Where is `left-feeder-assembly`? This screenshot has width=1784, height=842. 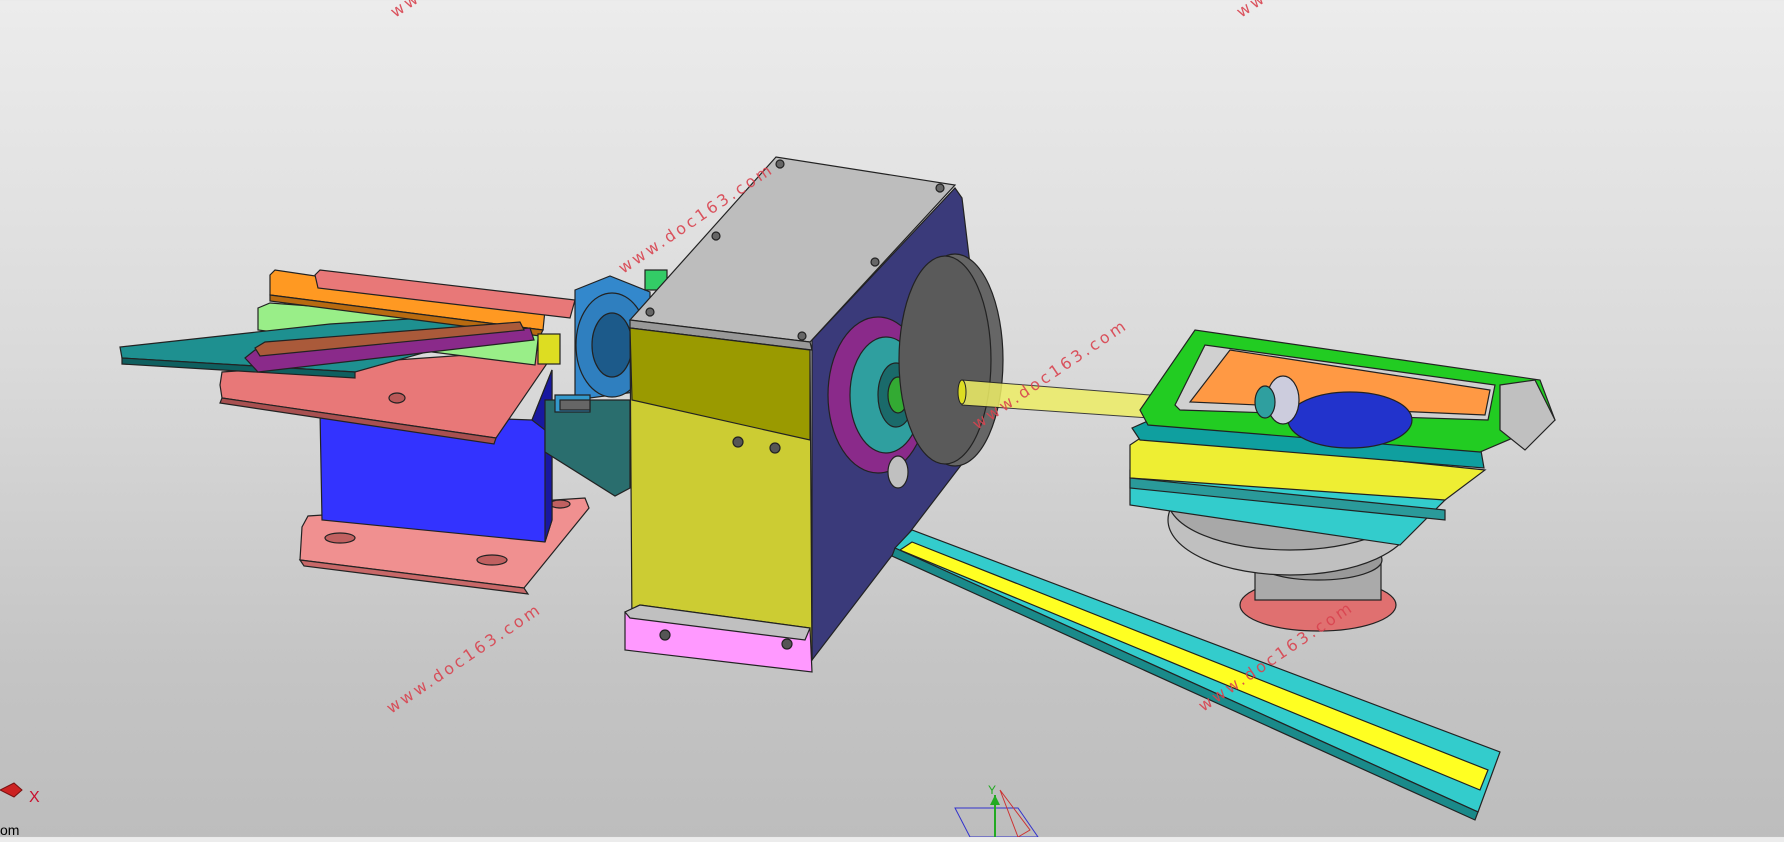
left-feeder-assembly is located at coordinates (354, 432).